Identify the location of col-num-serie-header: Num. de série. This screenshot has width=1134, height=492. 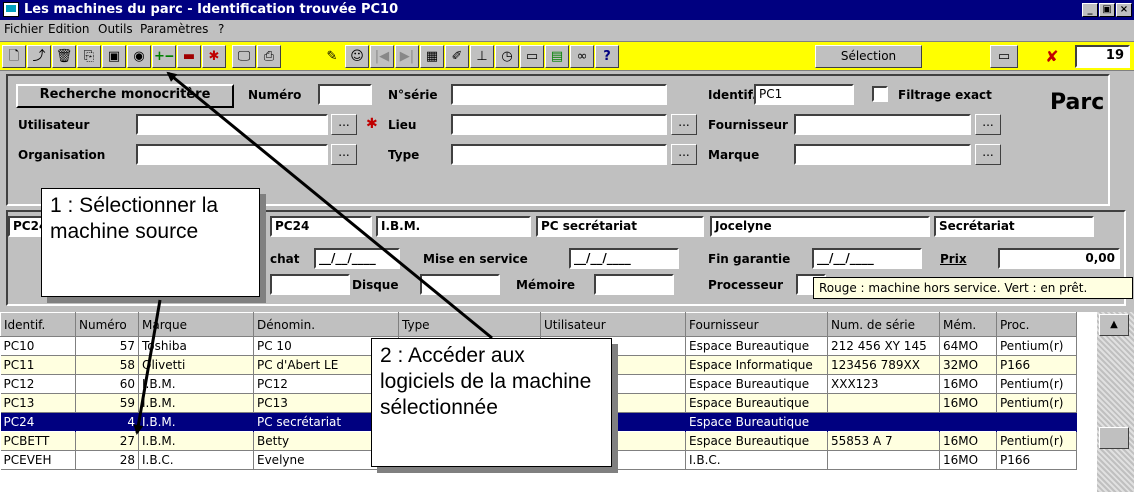
(883, 324).